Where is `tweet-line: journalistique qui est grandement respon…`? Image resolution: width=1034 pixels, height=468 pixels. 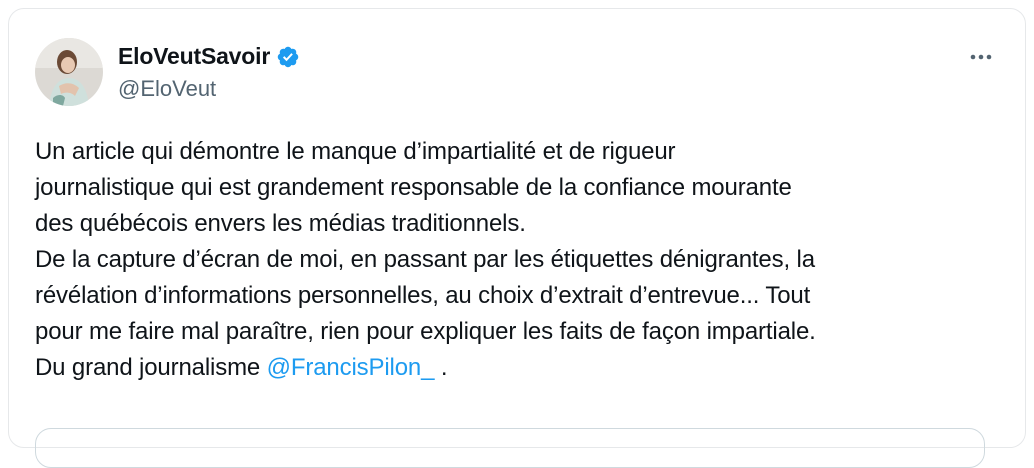
tweet-line: journalistique qui est grandement respon… is located at coordinates (413, 187).